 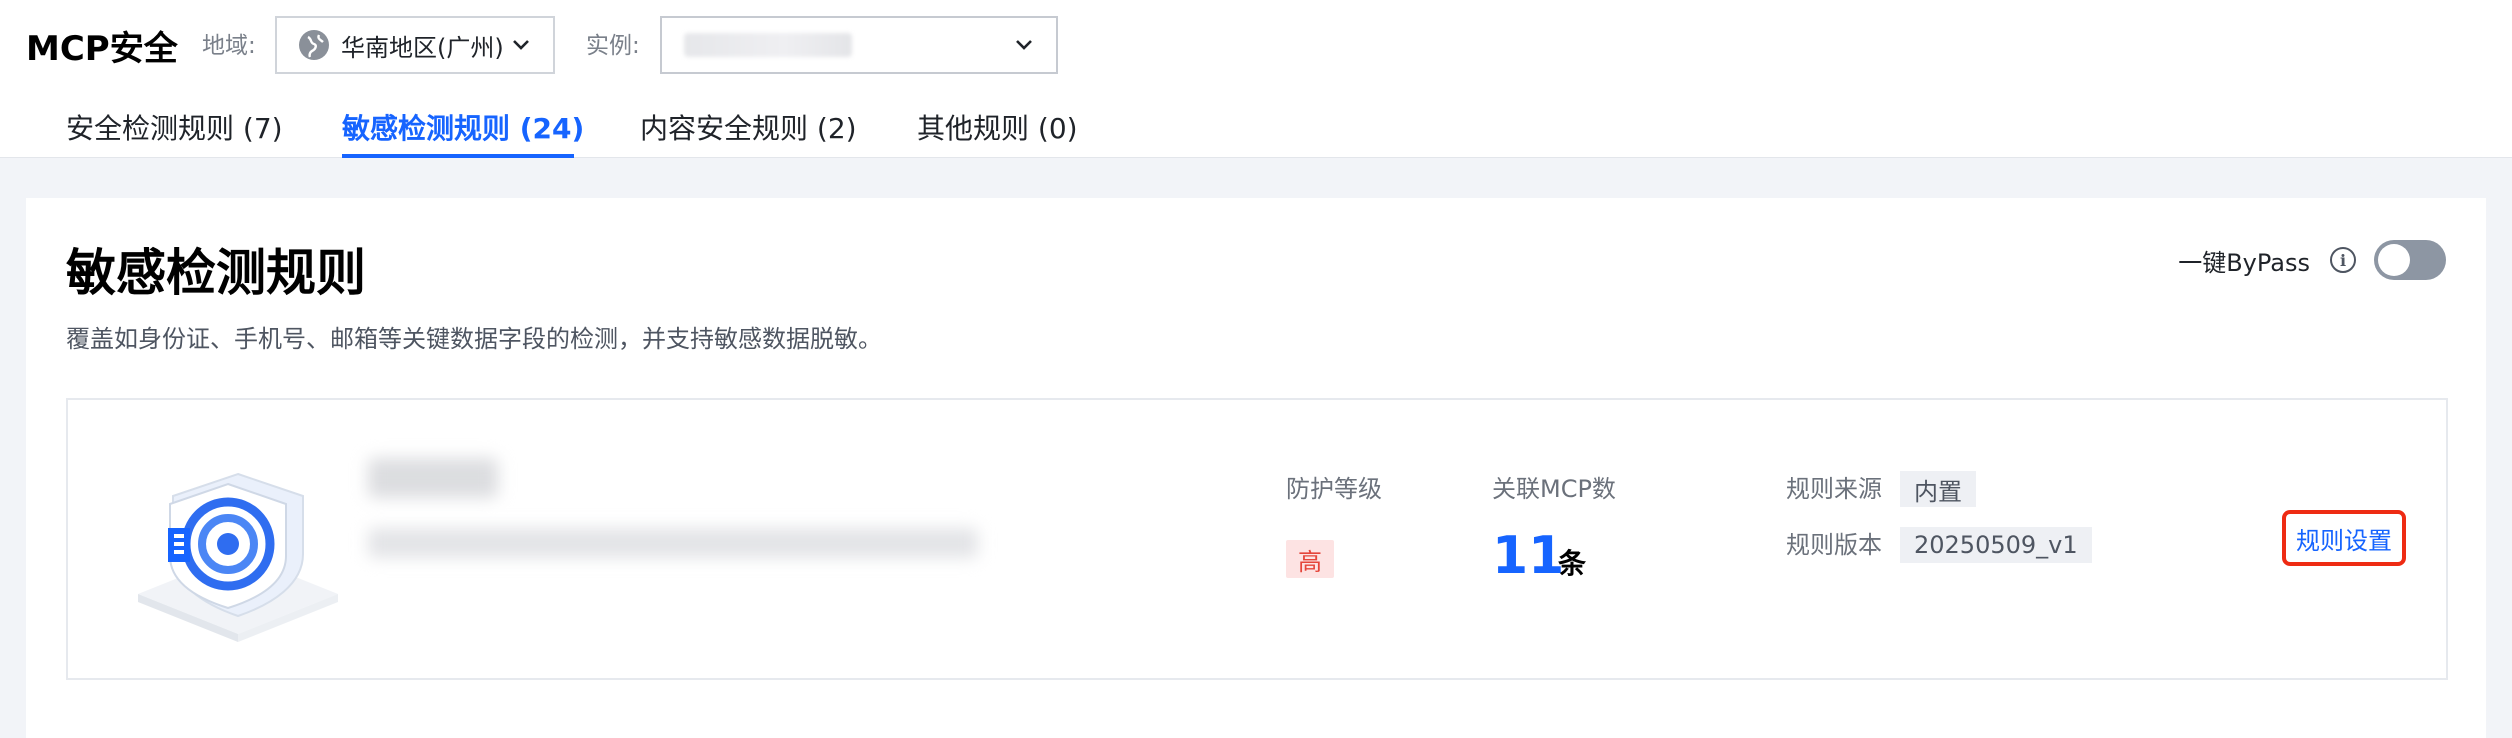 What do you see at coordinates (2343, 260) in the screenshot?
I see `info-icon: i` at bounding box center [2343, 260].